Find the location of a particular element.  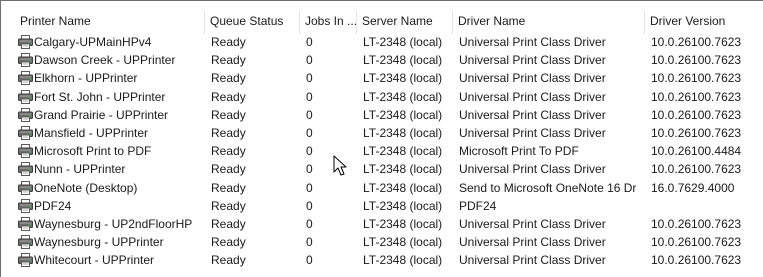

printer-name-cell: Nunn - UPPrinter is located at coordinates (80, 169).